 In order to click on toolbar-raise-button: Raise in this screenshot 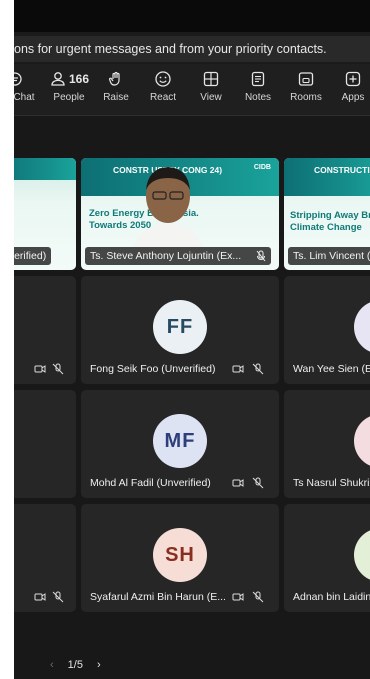, I will do `click(116, 90)`.